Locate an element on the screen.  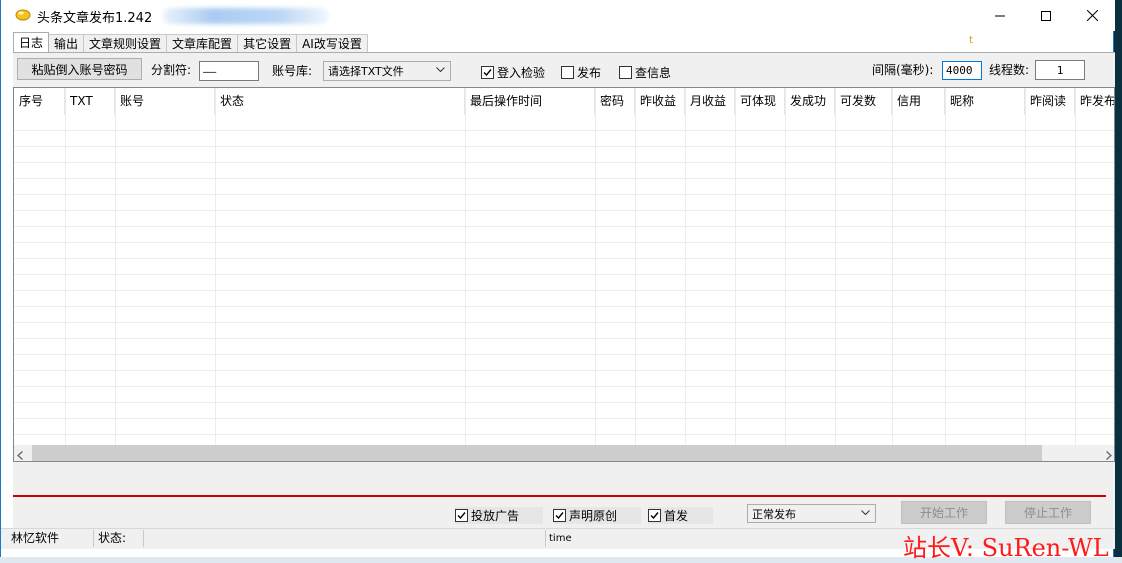
maximize-button is located at coordinates (1046, 15).